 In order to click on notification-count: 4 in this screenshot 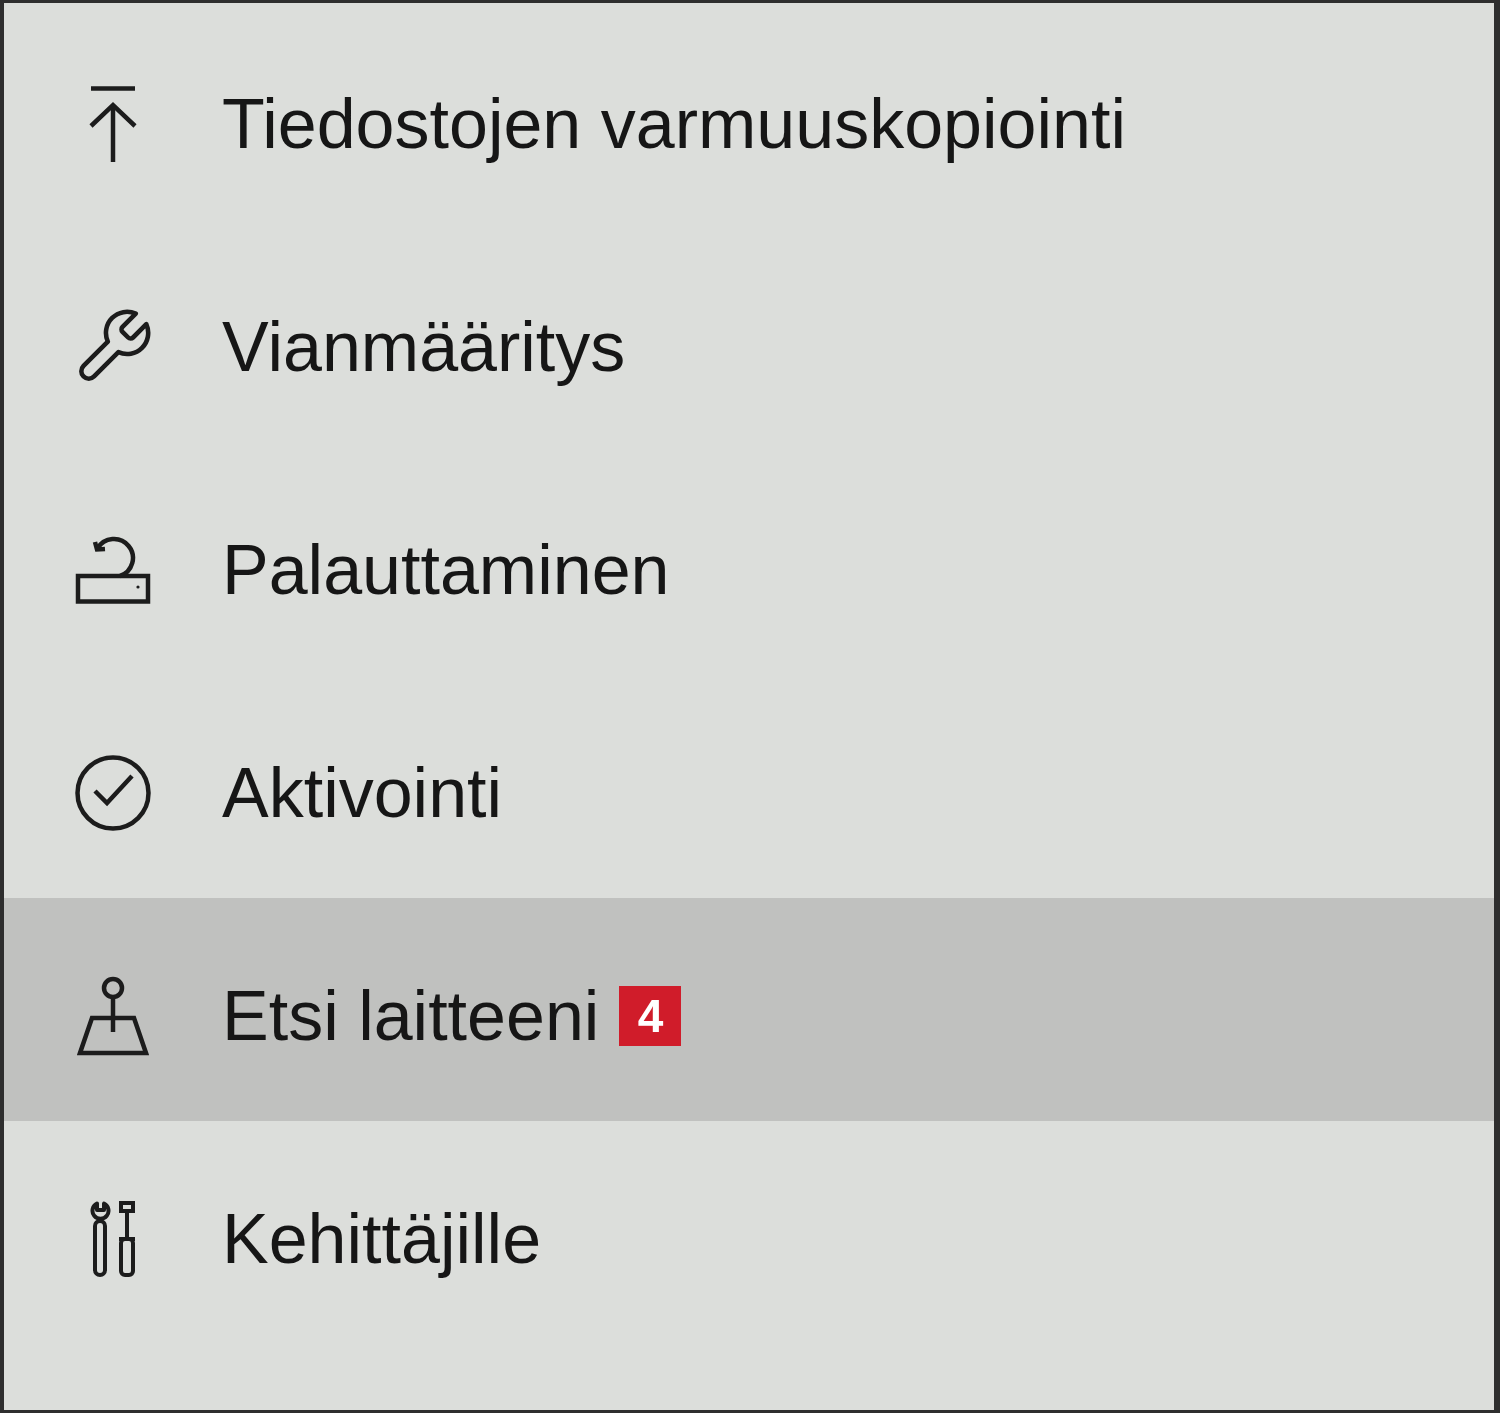, I will do `click(650, 1015)`.